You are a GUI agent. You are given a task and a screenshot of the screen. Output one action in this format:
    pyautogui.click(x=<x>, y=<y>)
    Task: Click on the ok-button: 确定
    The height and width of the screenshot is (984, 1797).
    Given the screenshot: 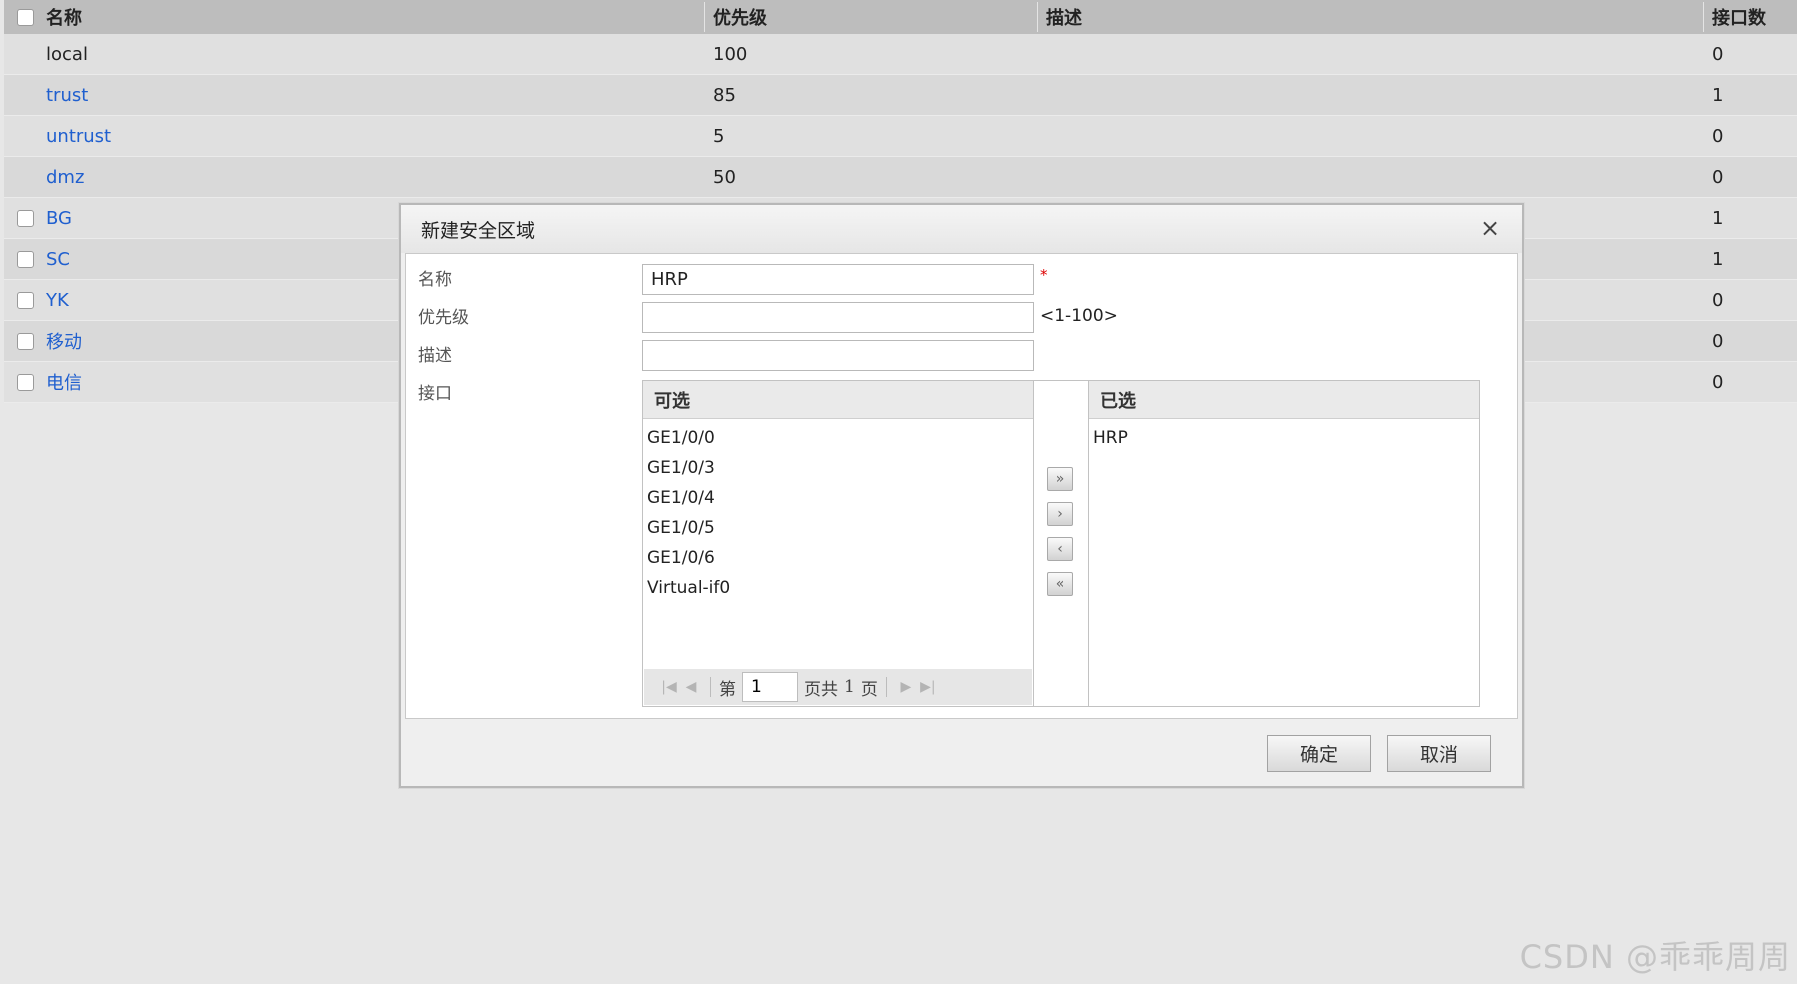 What is the action you would take?
    pyautogui.click(x=1319, y=753)
    